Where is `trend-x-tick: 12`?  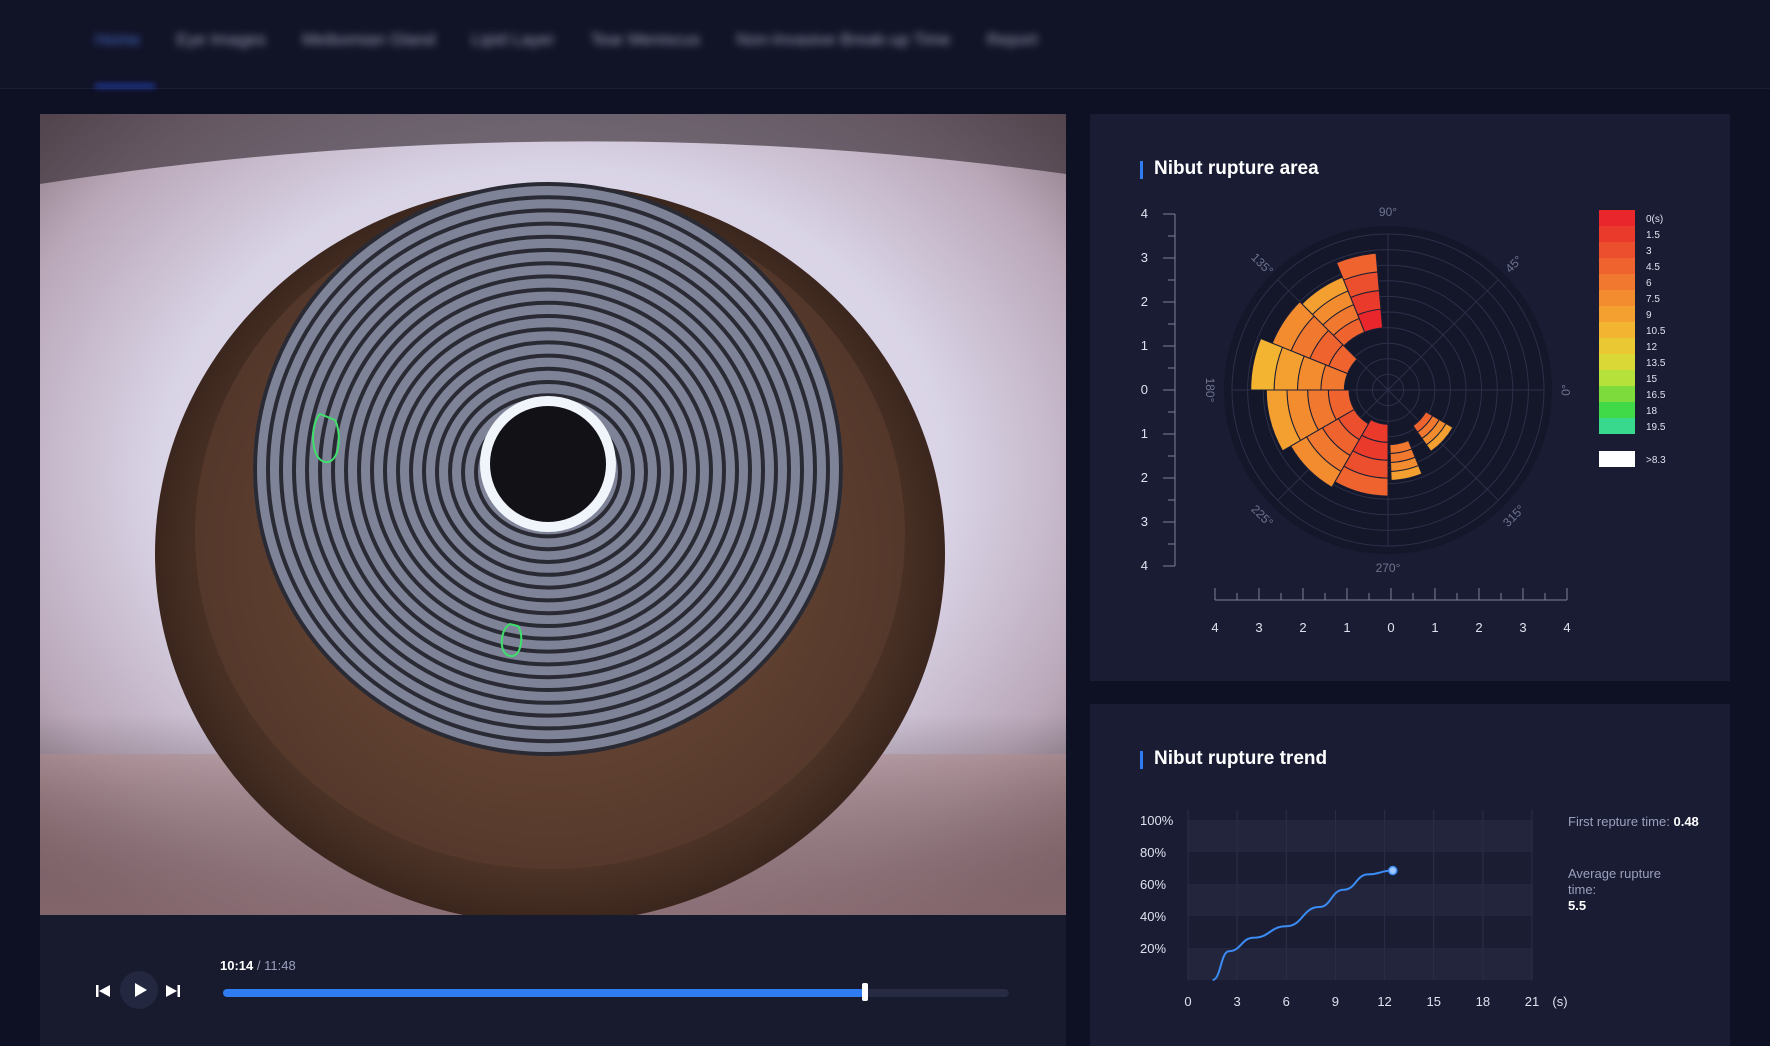 trend-x-tick: 12 is located at coordinates (1384, 1001).